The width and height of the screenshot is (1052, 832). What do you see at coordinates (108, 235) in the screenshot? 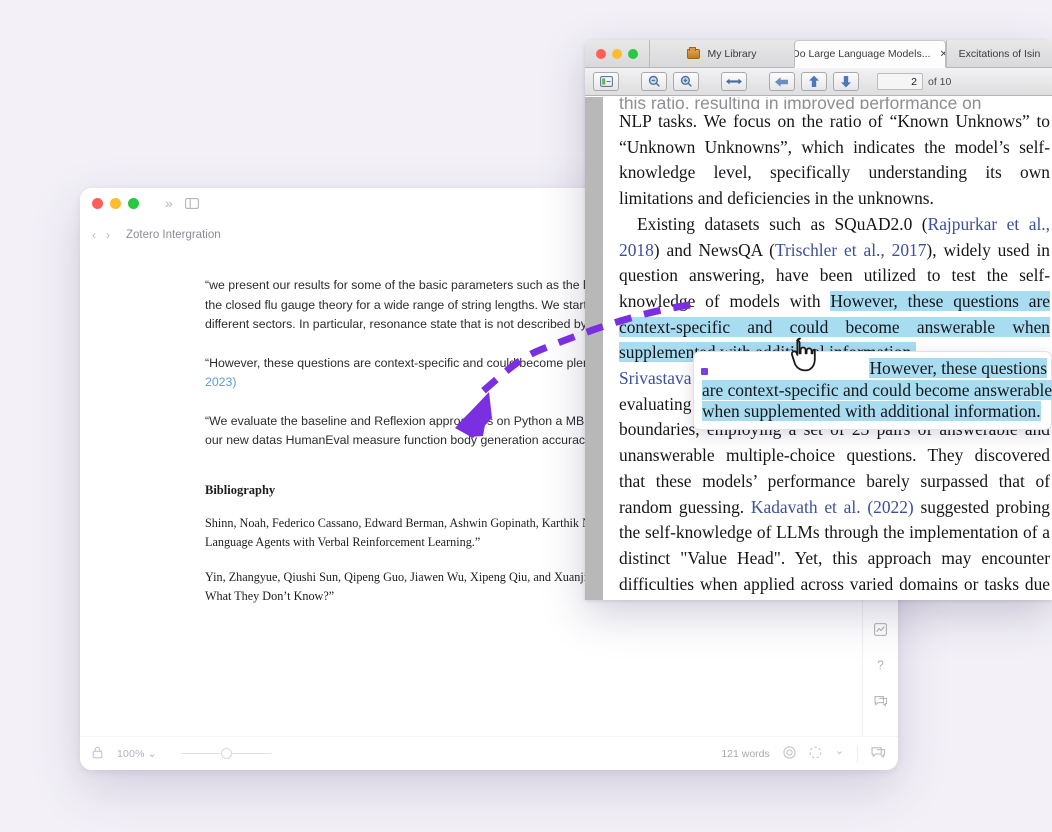
I see `nav-forward-button: ›` at bounding box center [108, 235].